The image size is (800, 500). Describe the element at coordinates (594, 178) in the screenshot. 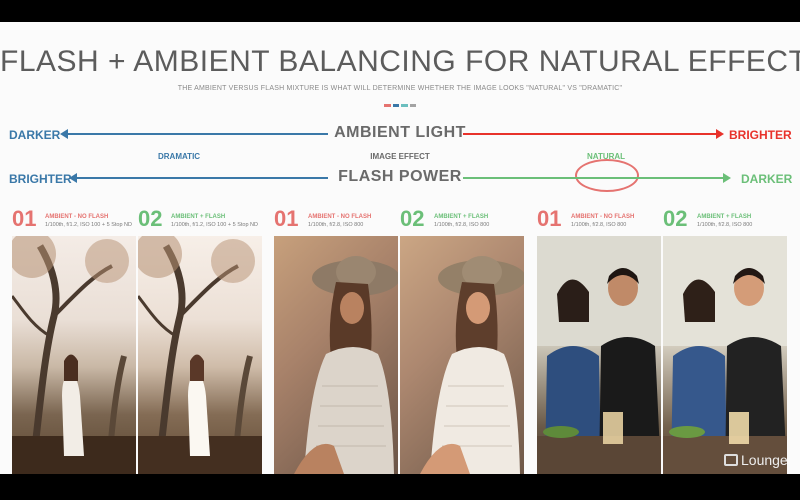

I see `flash-line-right` at that location.